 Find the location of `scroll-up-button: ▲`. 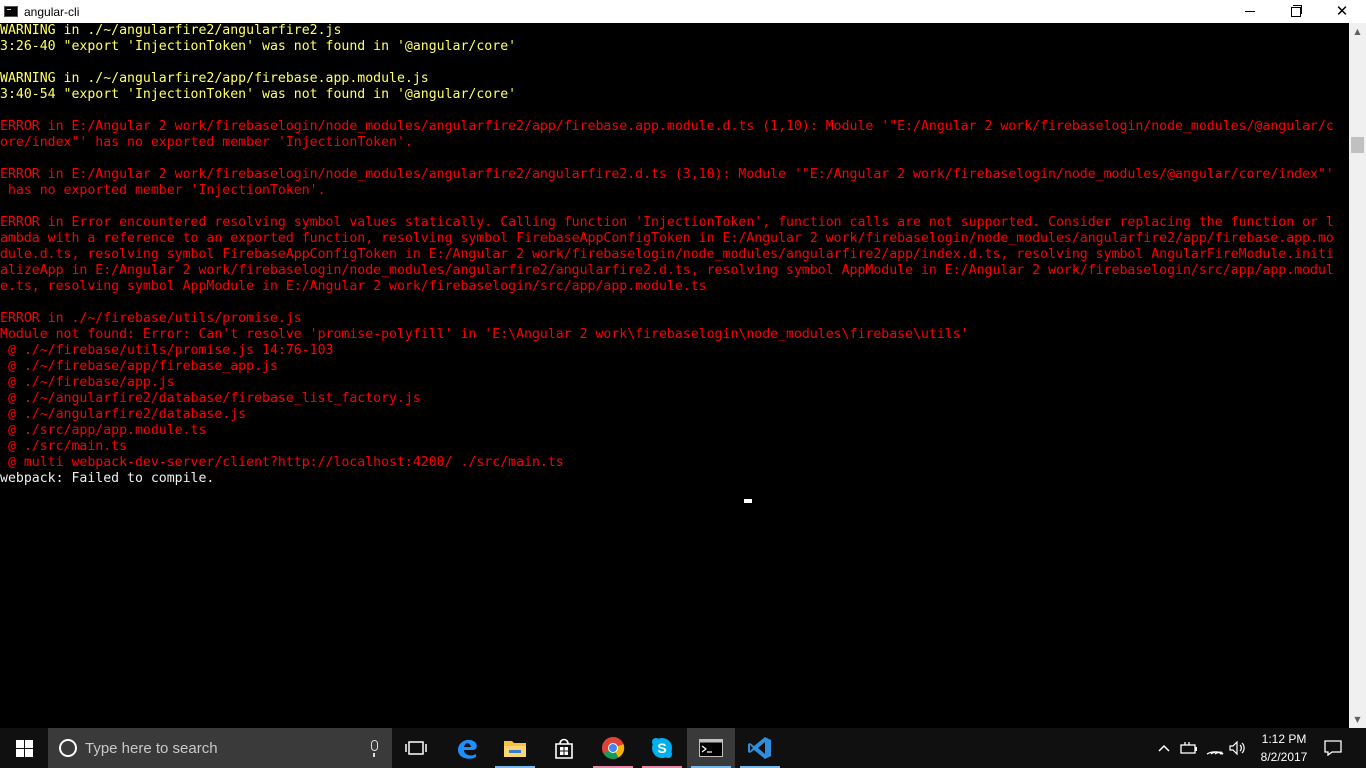

scroll-up-button: ▲ is located at coordinates (1357, 31).